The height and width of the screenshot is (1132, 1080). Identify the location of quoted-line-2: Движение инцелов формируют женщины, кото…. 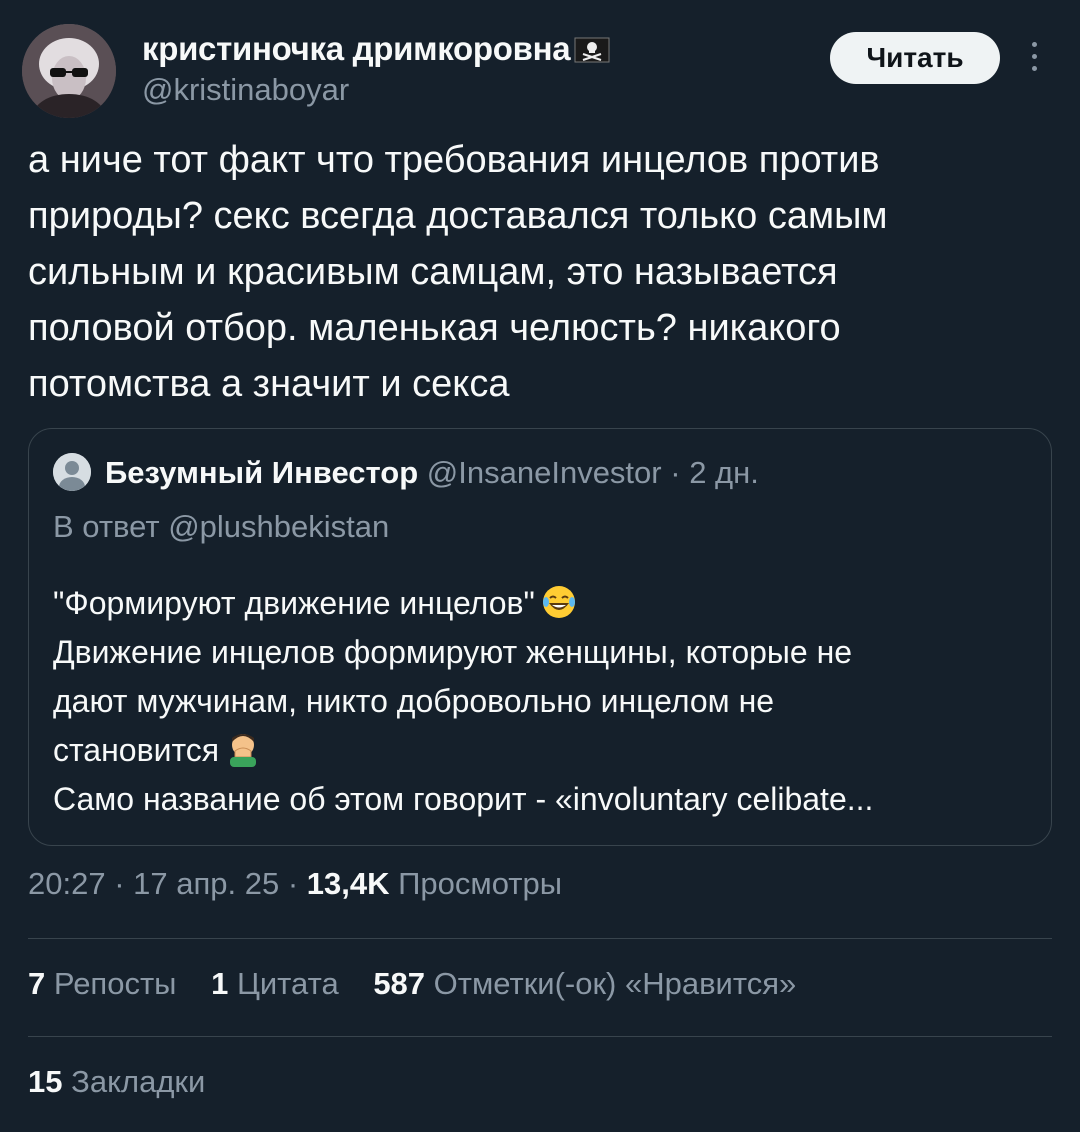
(453, 652).